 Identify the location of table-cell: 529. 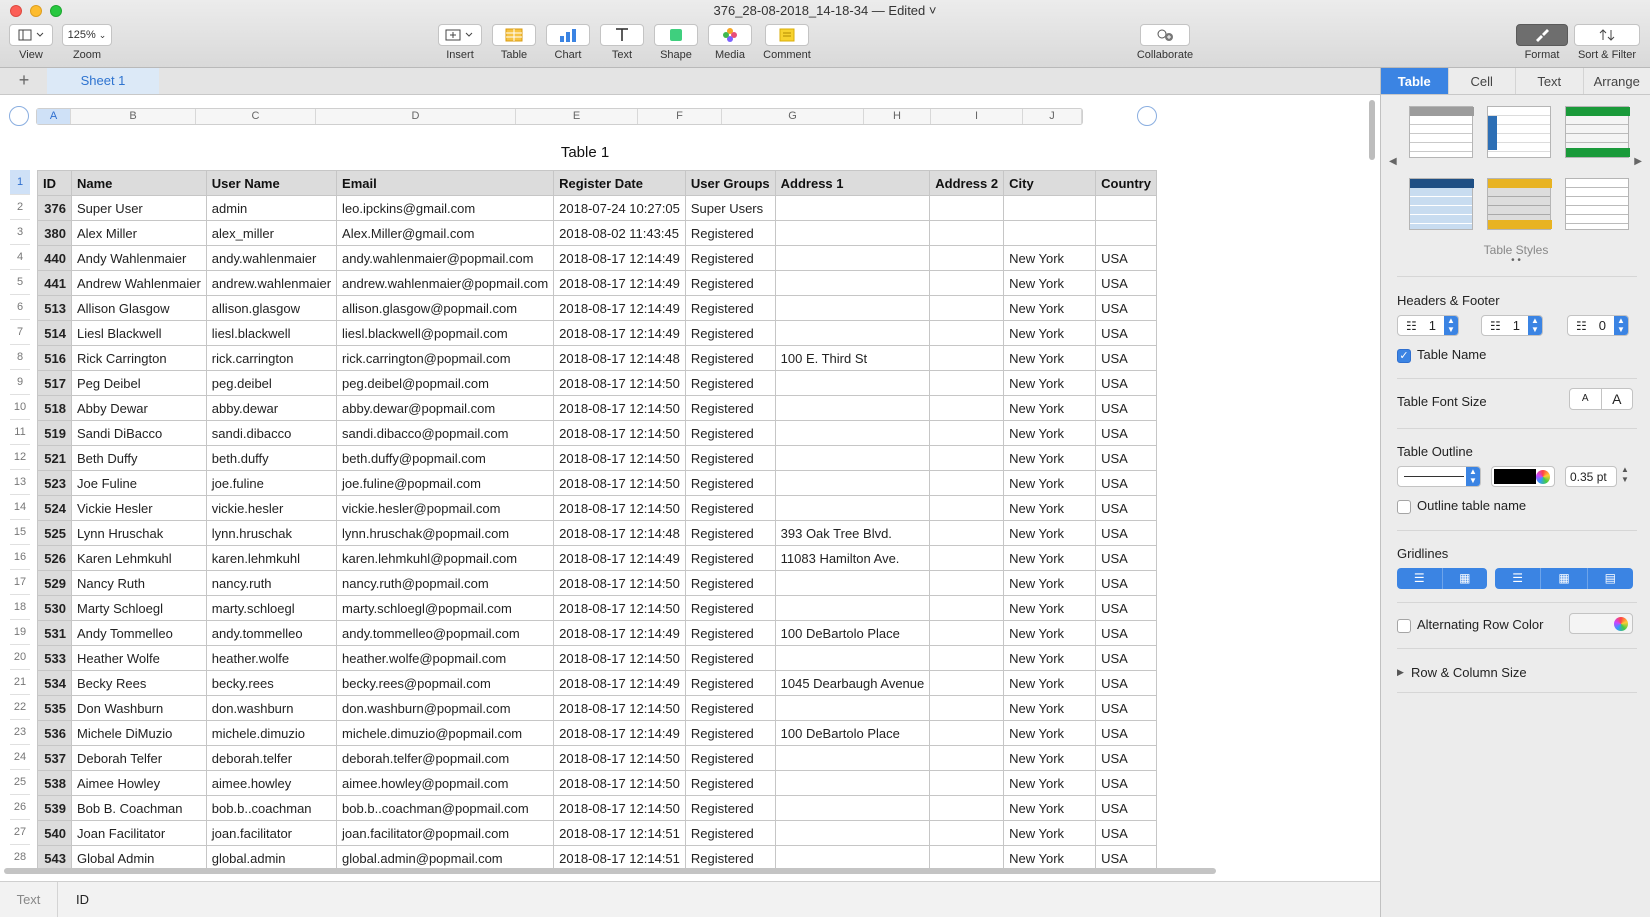
(54, 583).